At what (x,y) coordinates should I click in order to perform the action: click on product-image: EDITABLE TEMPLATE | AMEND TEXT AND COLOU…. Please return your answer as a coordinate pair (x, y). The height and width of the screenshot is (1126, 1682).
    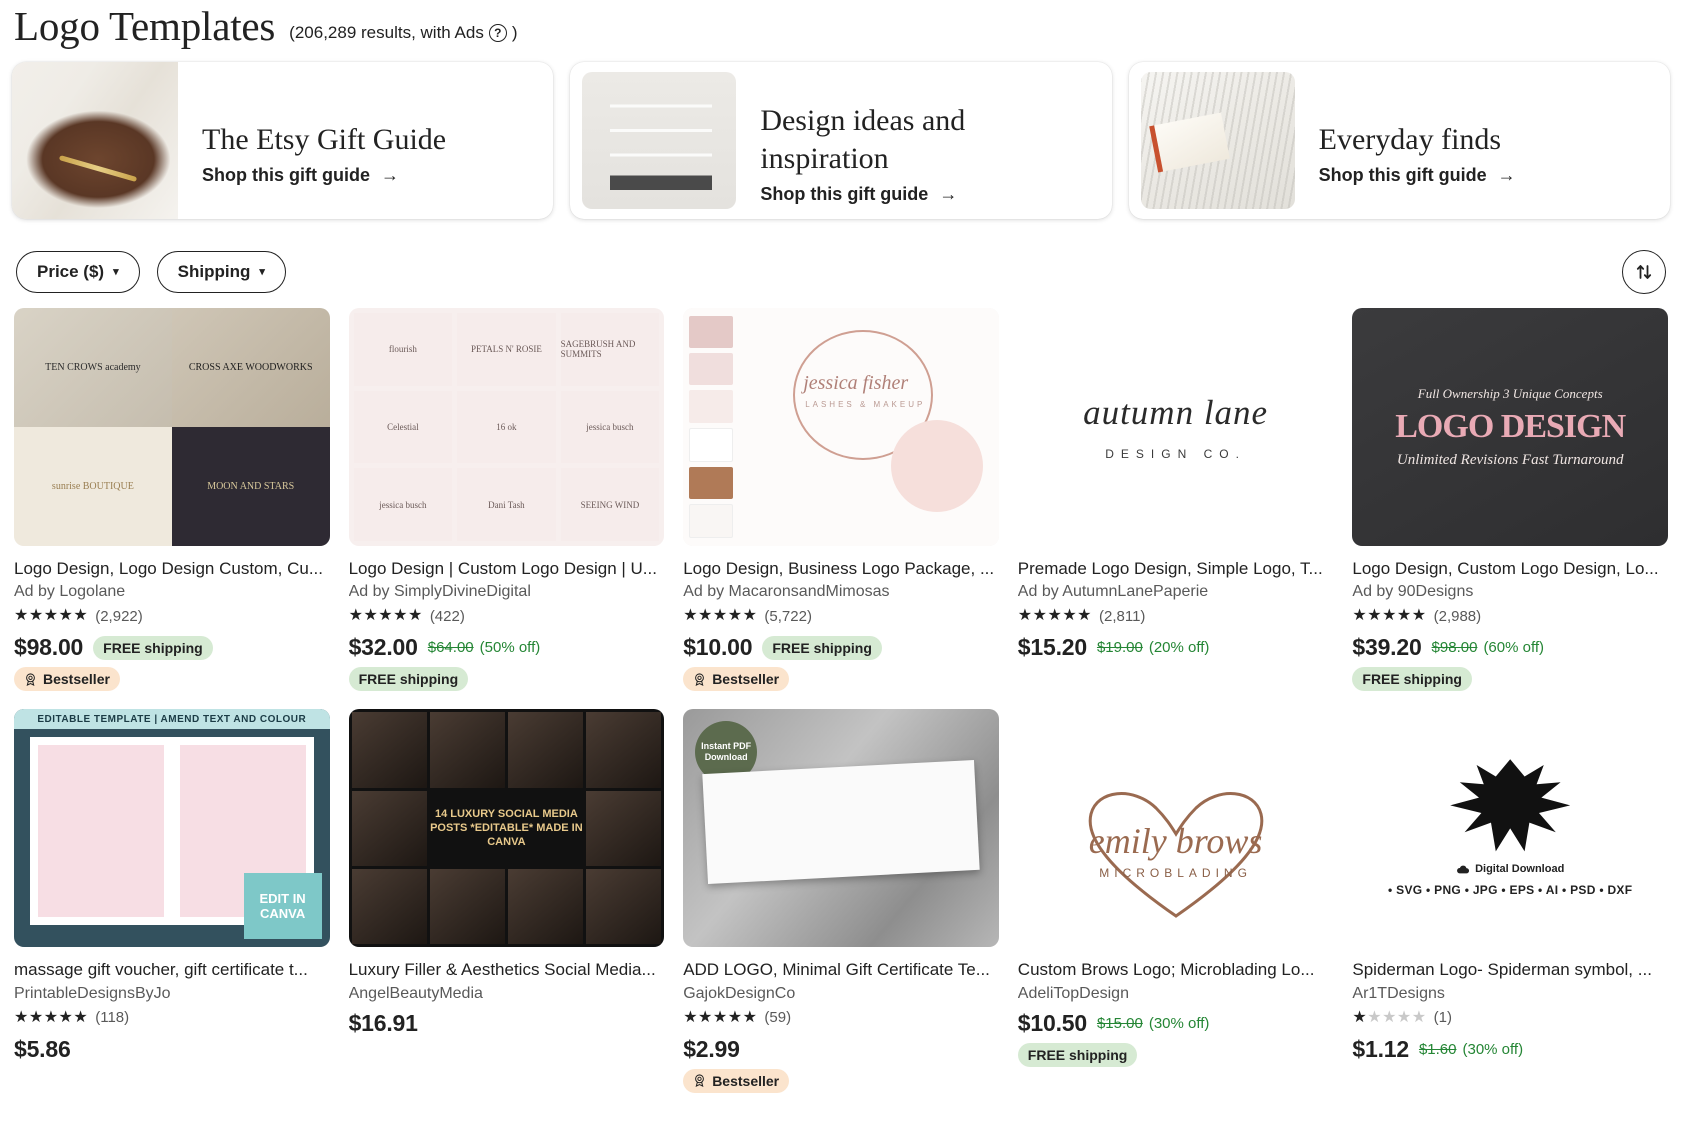
    Looking at the image, I should click on (172, 828).